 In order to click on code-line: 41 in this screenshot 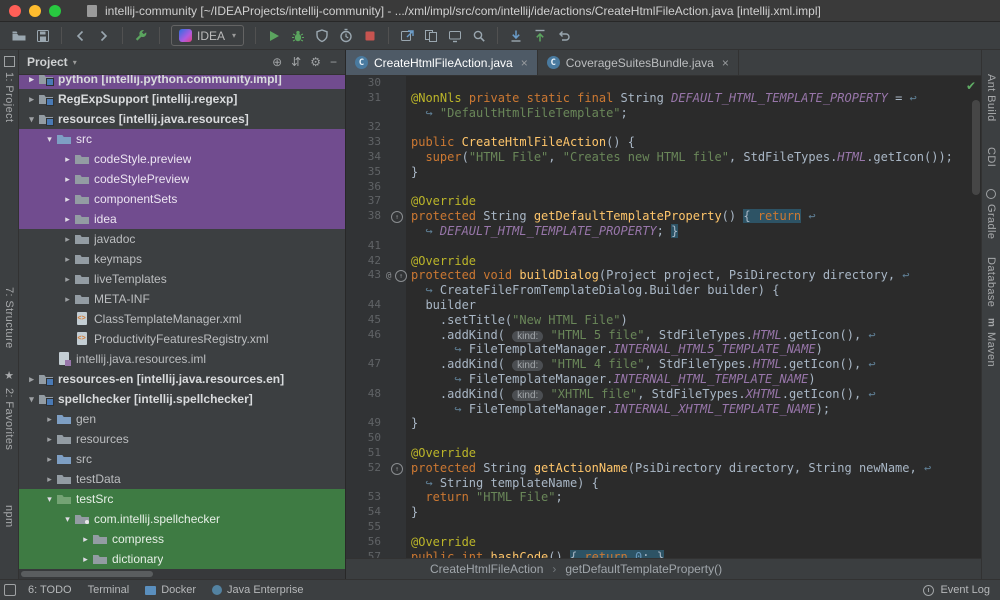, I will do `click(663, 246)`.